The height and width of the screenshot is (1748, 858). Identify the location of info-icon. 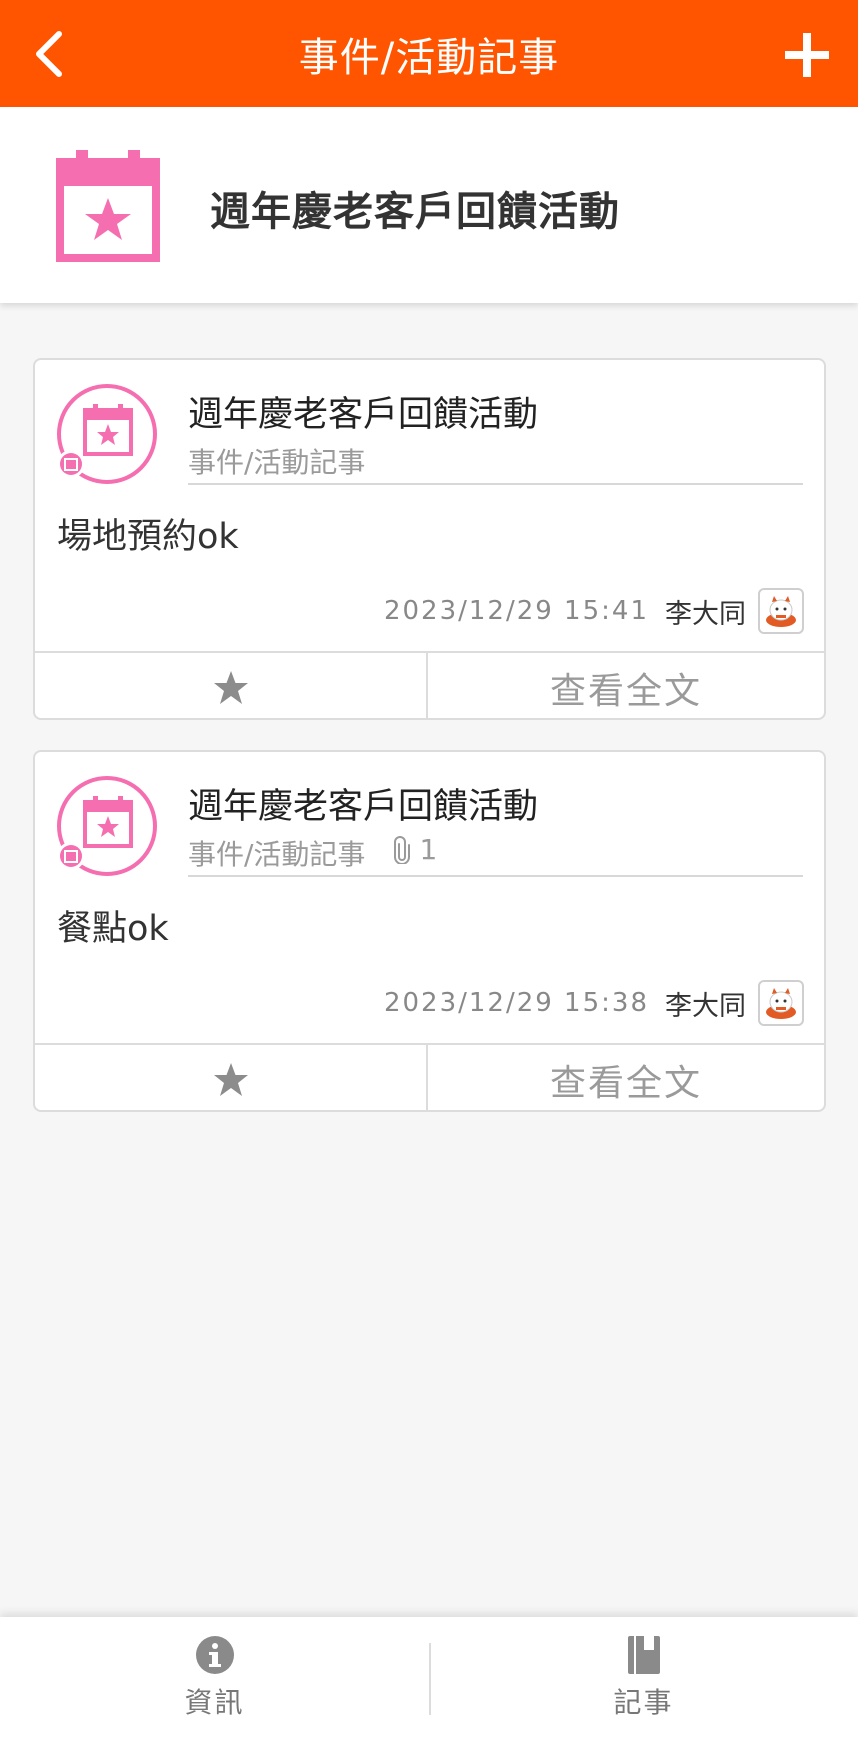
(214, 1655).